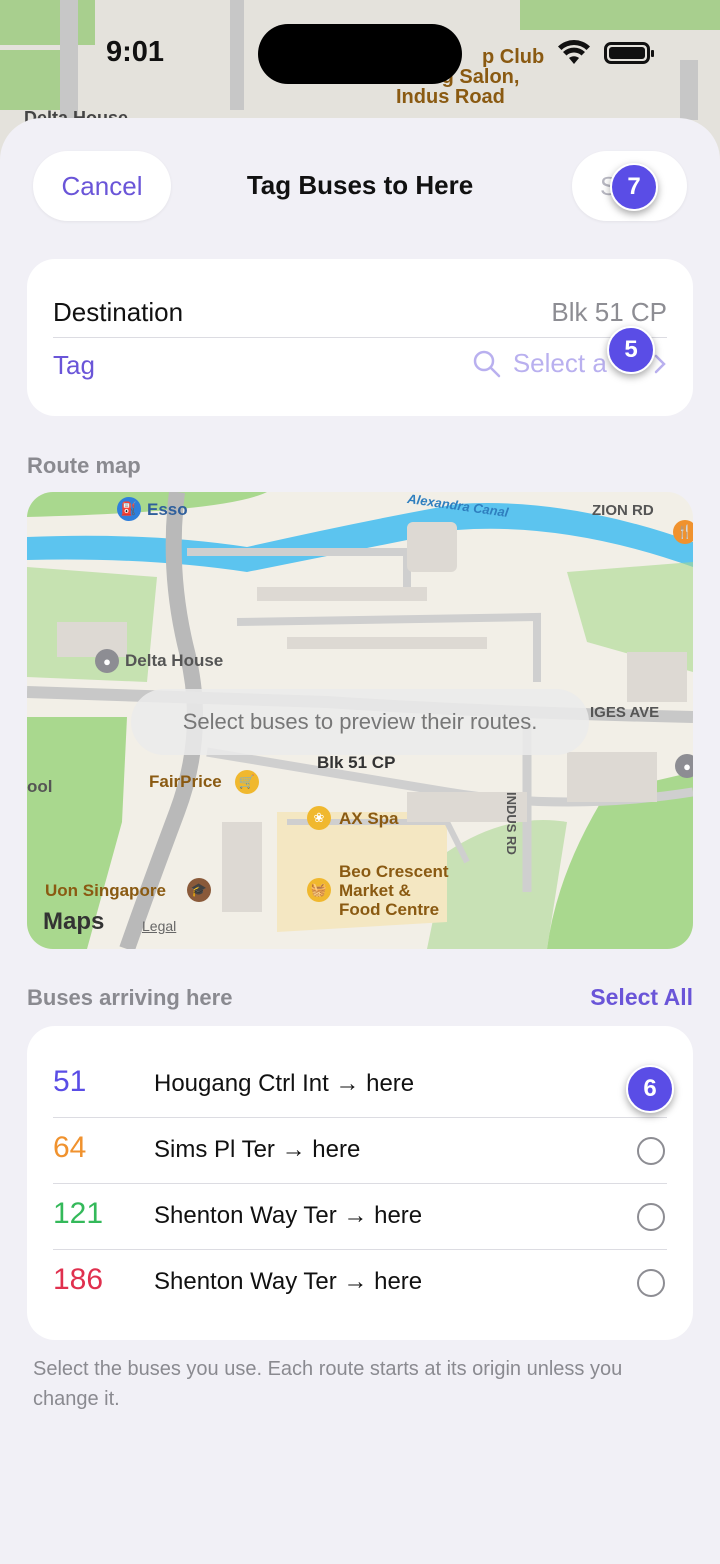  I want to click on map-label-beo: Beo Crescent Market & Food Centre, so click(394, 890).